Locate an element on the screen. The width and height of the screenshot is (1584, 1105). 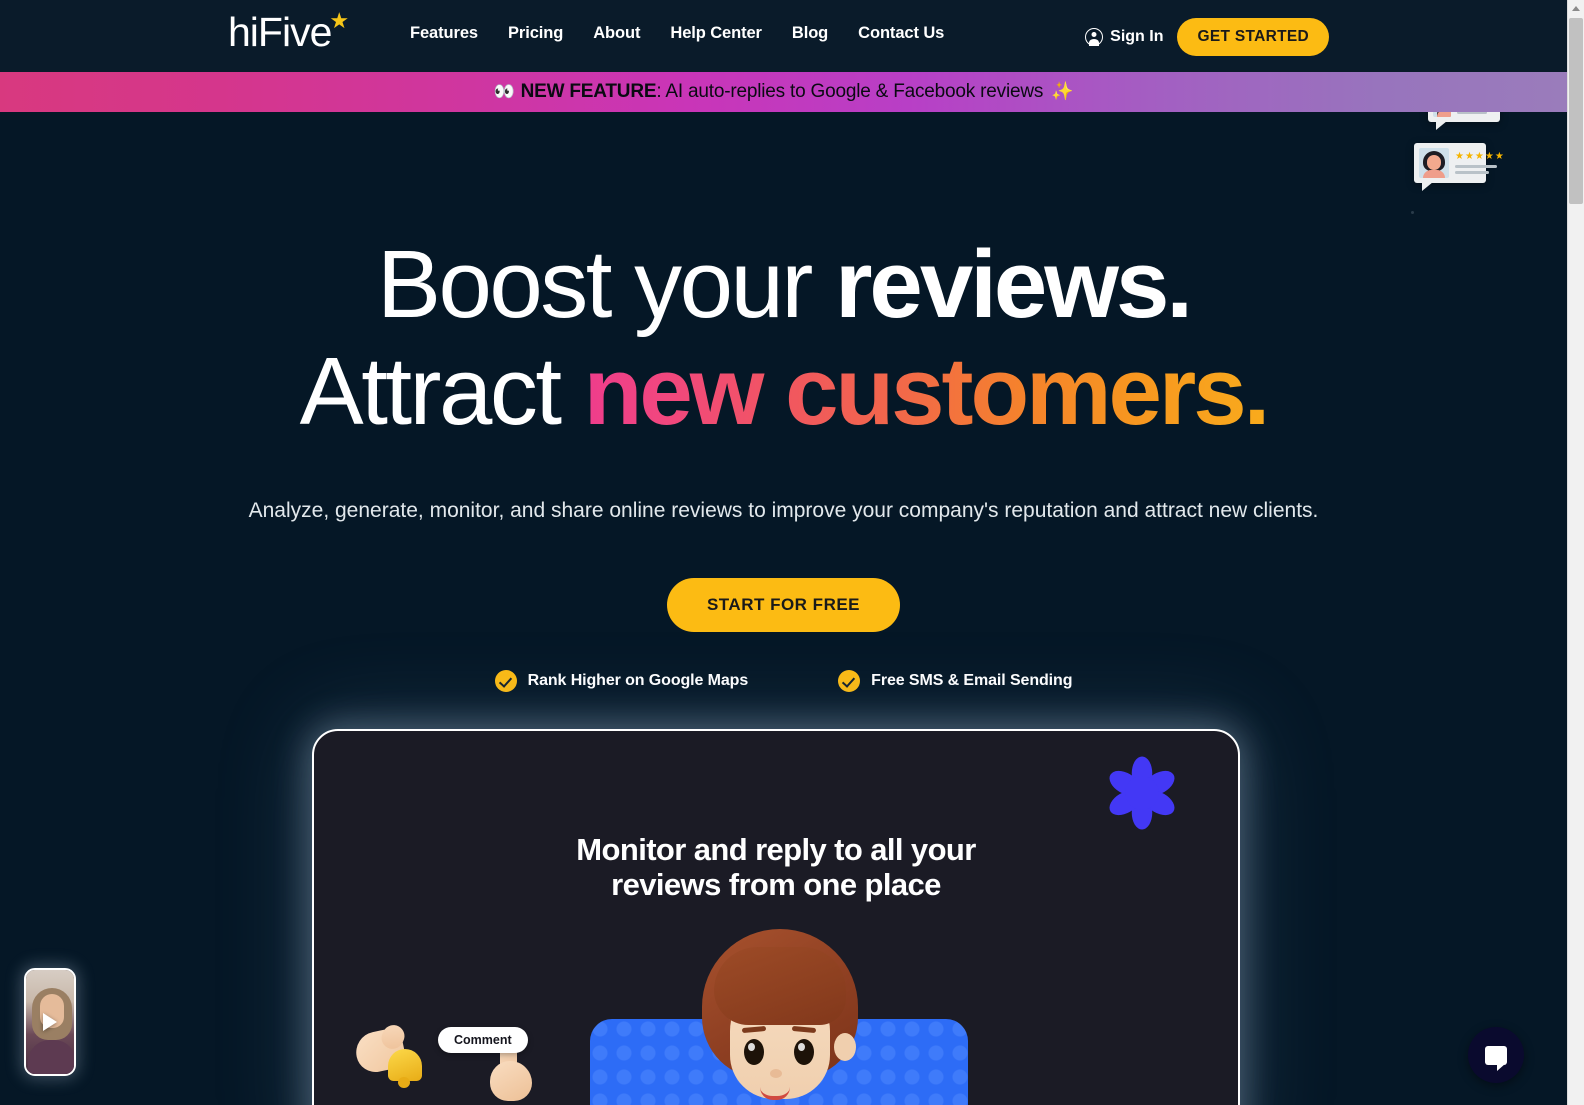
eyes-icon: 👀 is located at coordinates (504, 91).